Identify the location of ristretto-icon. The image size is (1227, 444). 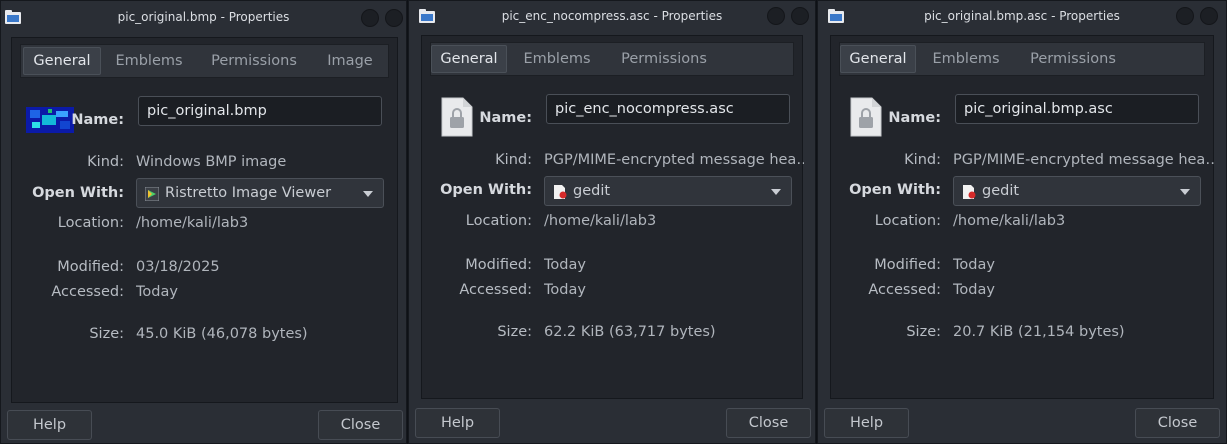
(152, 194).